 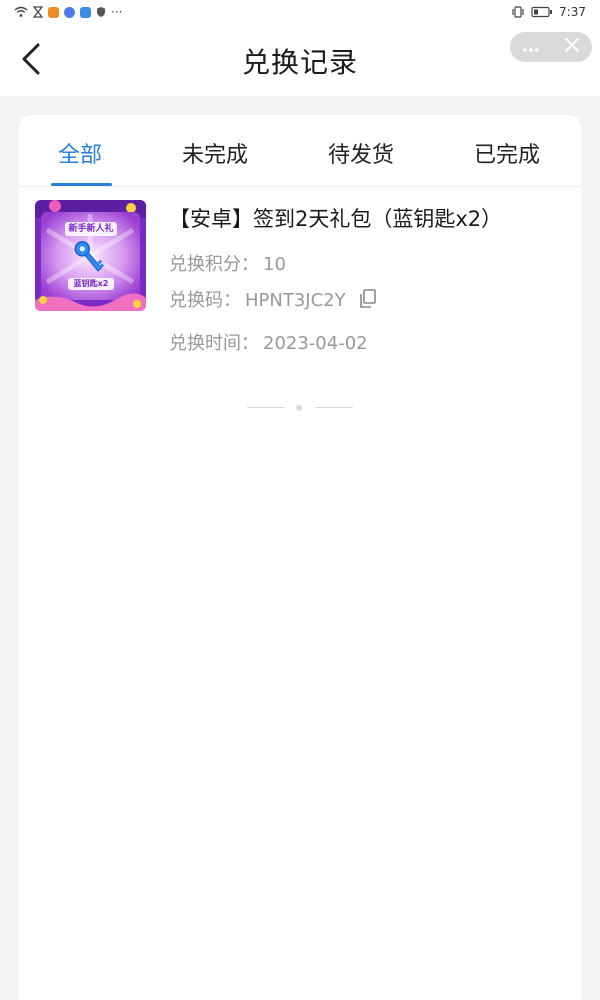 I want to click on app-blue-icon, so click(x=69, y=12).